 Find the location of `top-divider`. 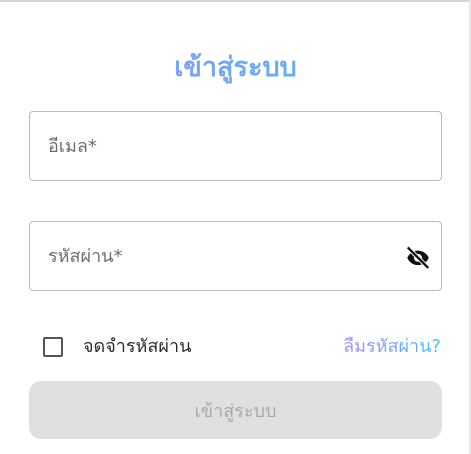

top-divider is located at coordinates (235, 1).